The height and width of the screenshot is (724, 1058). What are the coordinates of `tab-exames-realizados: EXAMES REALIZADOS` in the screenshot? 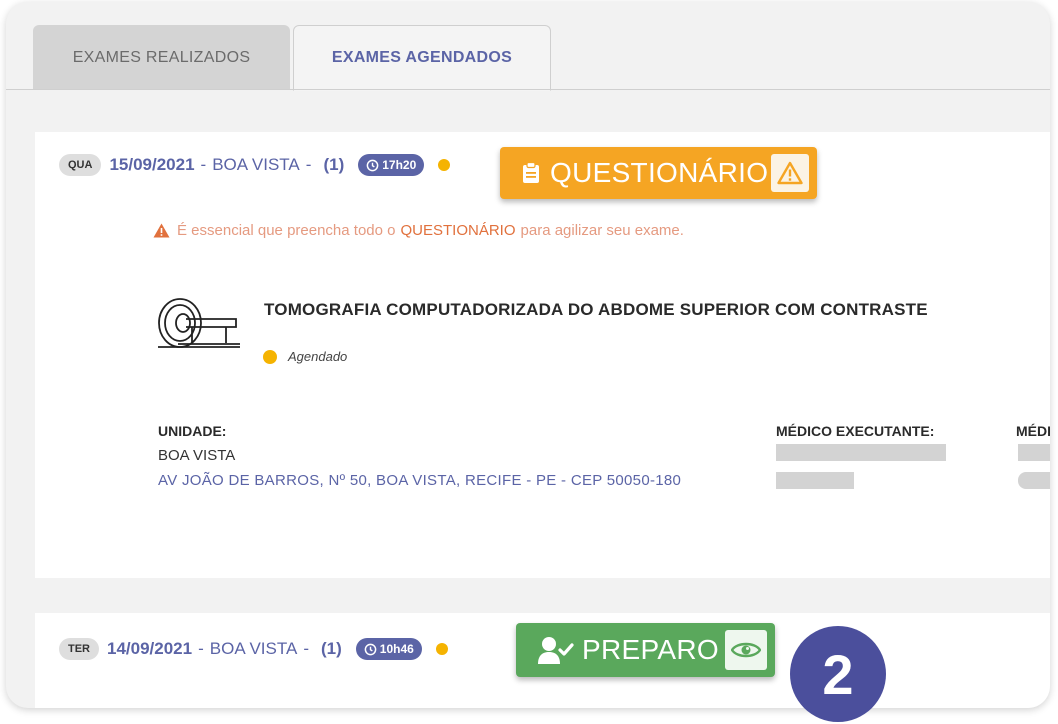 It's located at (161, 57).